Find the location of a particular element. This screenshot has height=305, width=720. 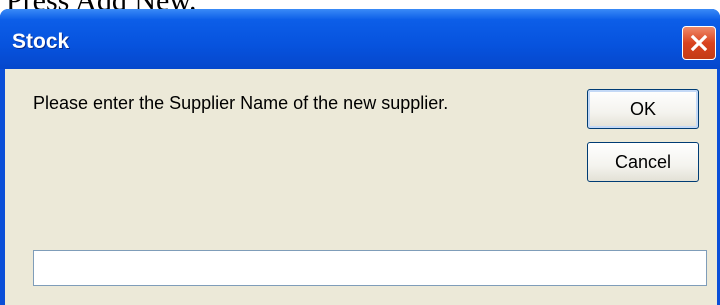

close-icon is located at coordinates (699, 43).